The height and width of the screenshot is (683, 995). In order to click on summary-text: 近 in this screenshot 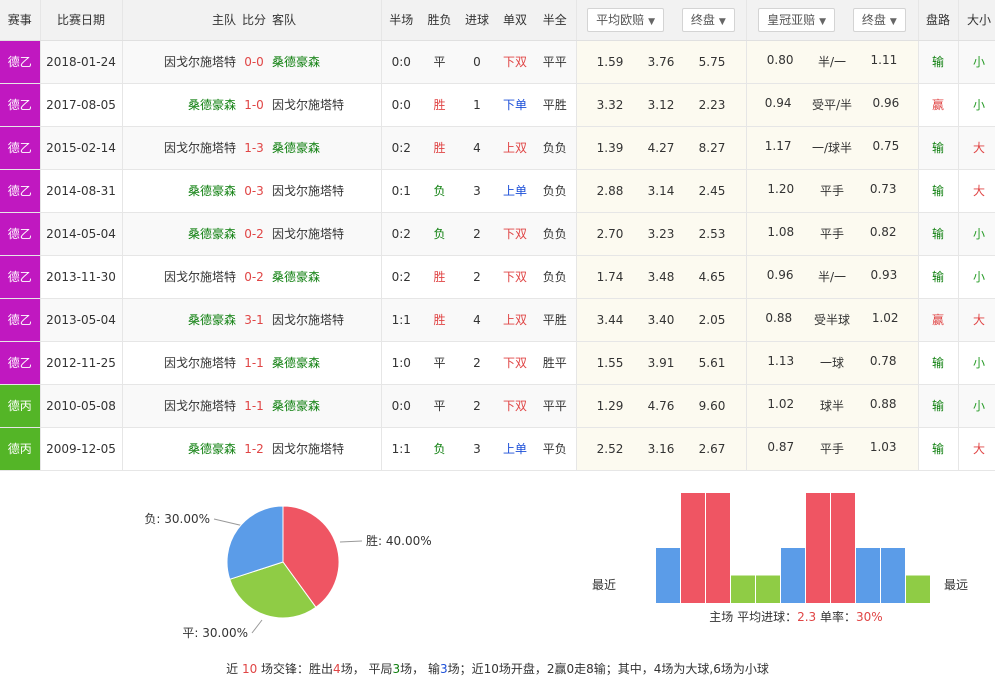, I will do `click(234, 669)`.